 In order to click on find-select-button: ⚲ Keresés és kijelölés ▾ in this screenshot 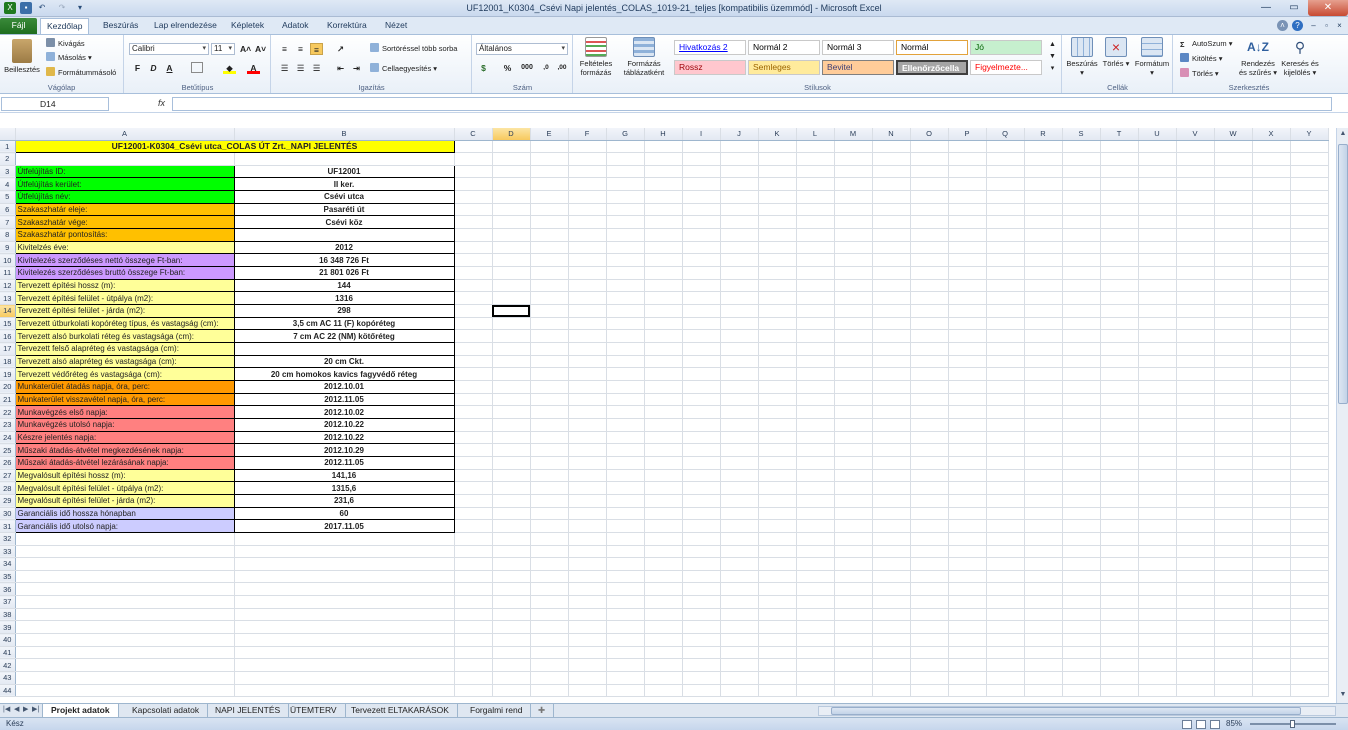, I will do `click(1300, 57)`.